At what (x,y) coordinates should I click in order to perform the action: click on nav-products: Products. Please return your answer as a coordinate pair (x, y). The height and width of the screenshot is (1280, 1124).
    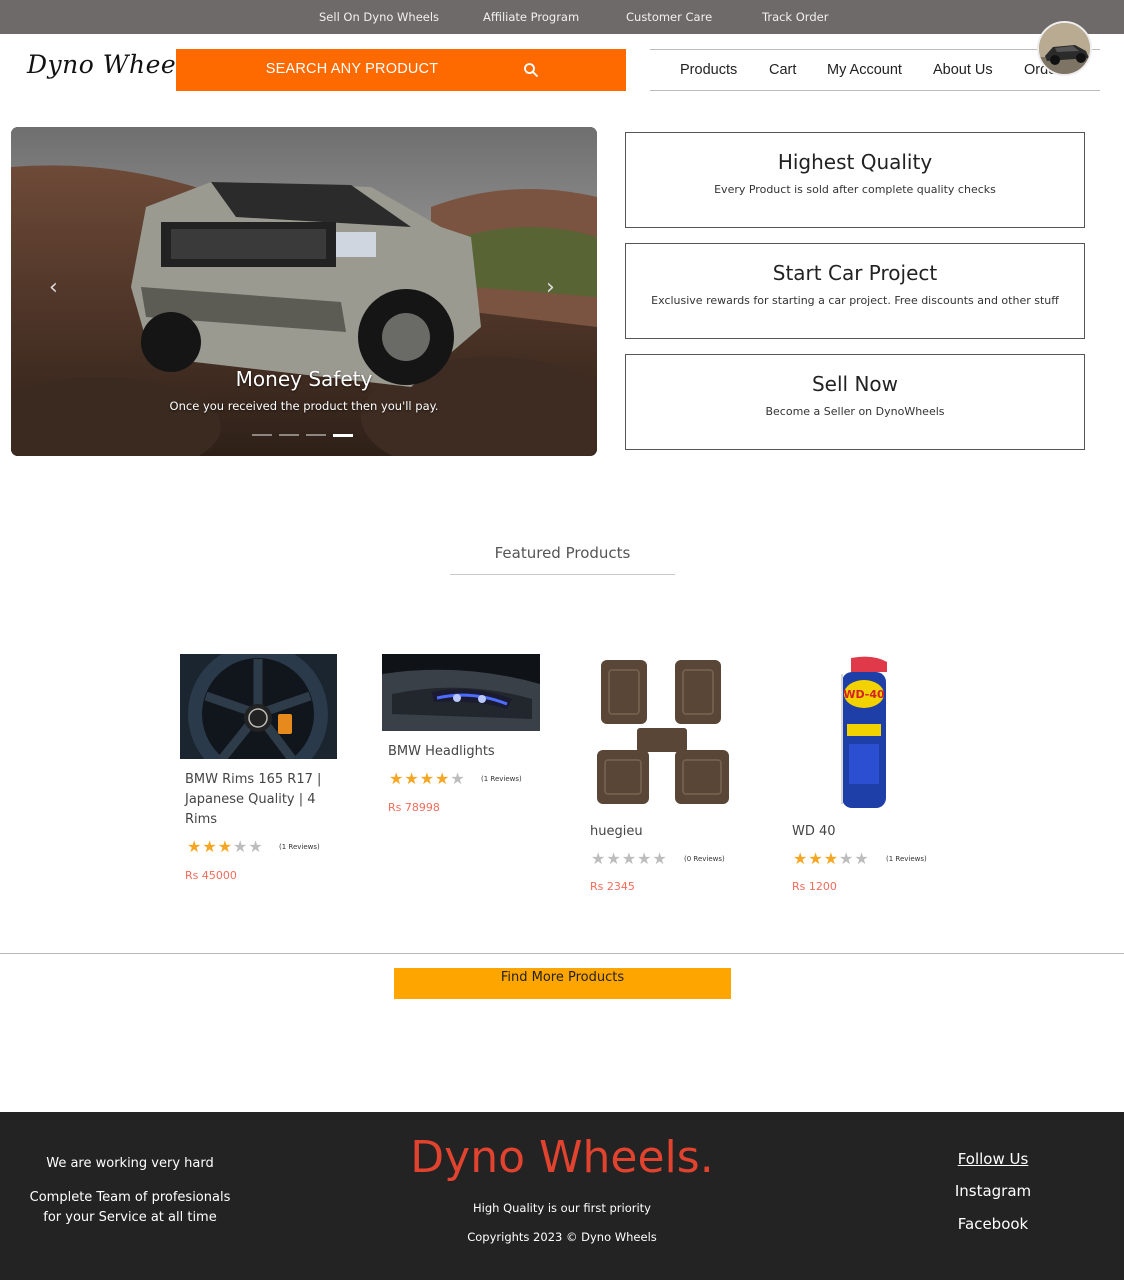
    Looking at the image, I should click on (708, 70).